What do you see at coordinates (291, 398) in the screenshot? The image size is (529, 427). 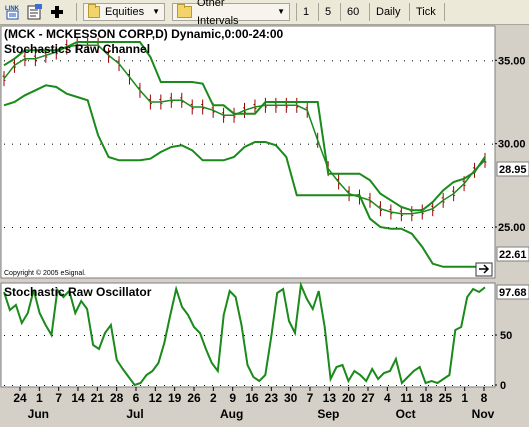 I see `x-tick-label: 30` at bounding box center [291, 398].